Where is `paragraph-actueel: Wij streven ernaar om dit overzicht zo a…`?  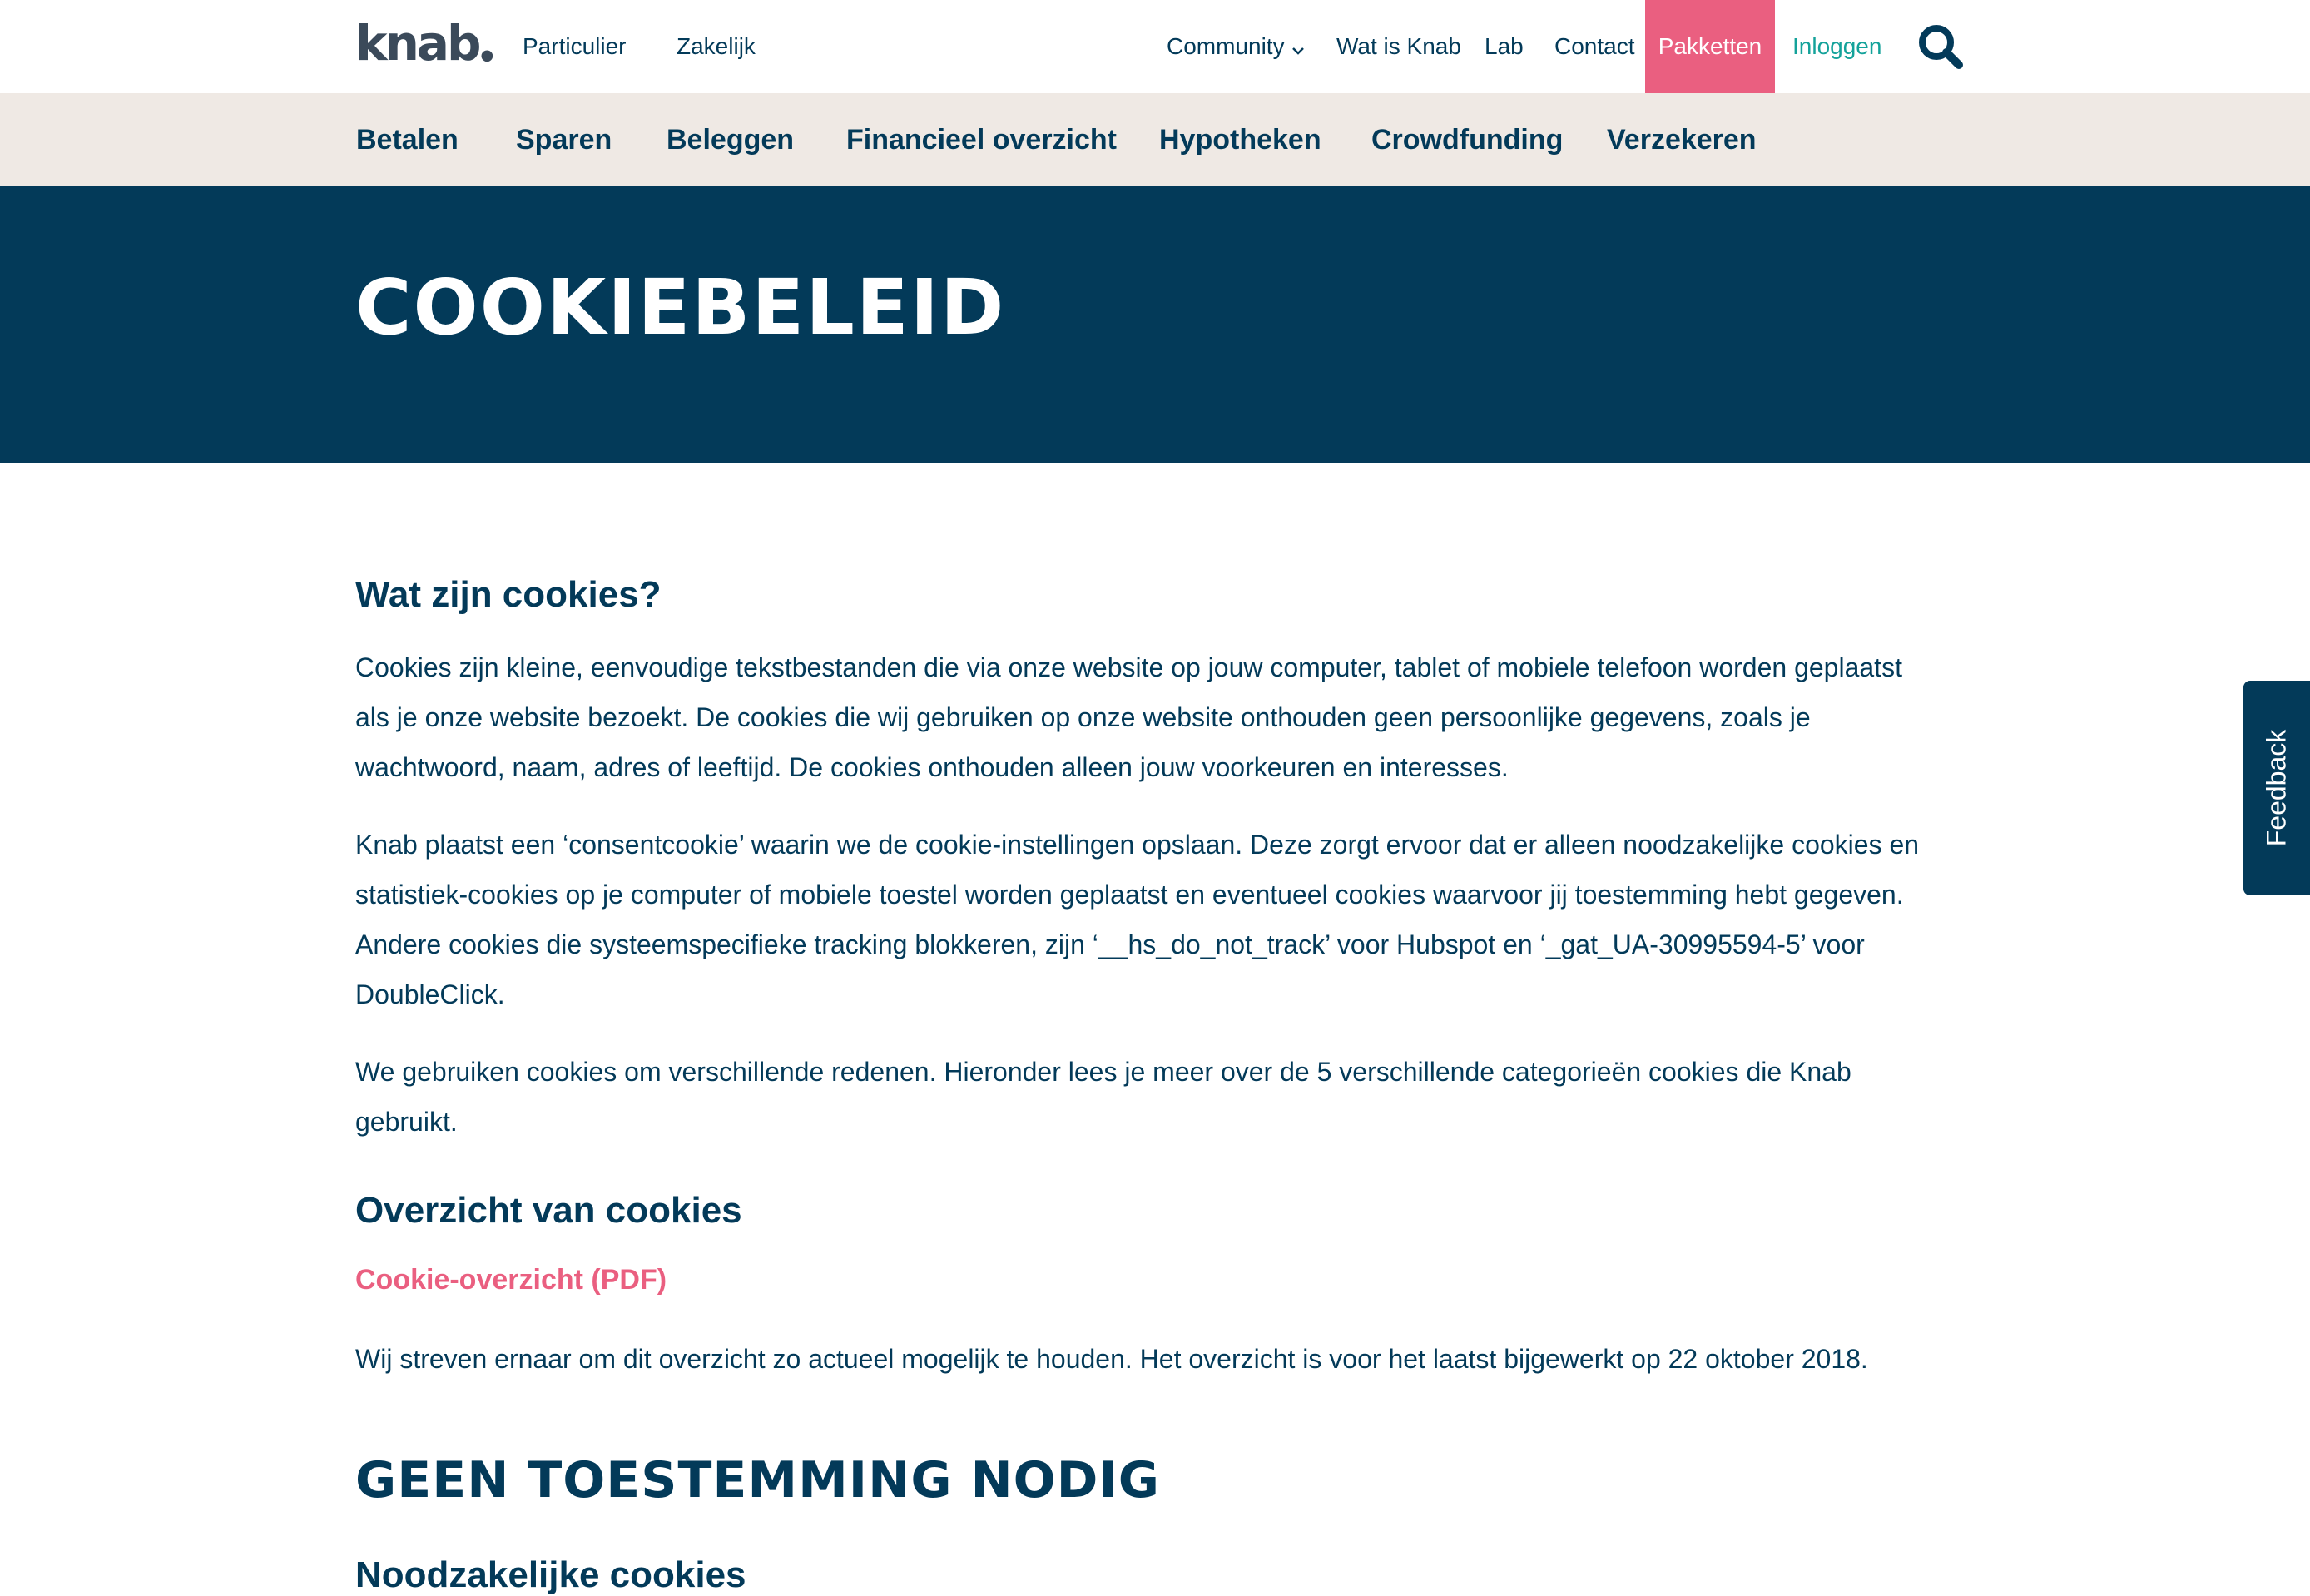 paragraph-actueel: Wij streven ernaar om dit overzicht zo a… is located at coordinates (1111, 1359).